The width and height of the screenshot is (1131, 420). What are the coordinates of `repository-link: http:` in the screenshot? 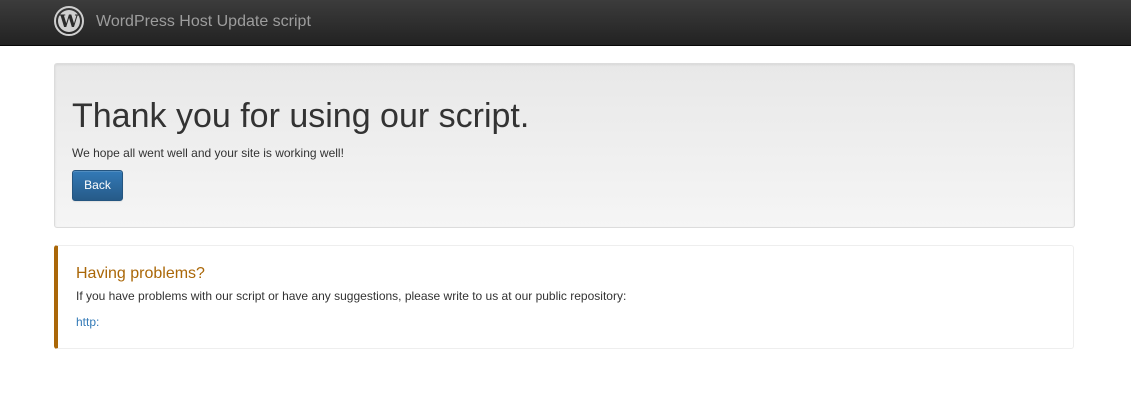 It's located at (87, 322).